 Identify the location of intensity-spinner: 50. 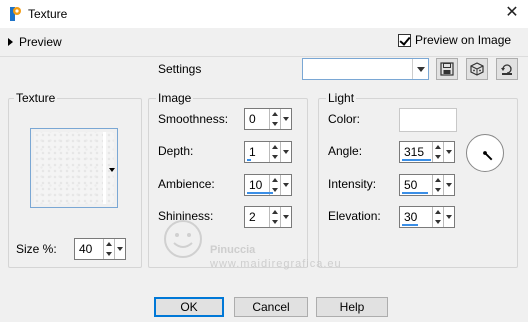
(427, 185).